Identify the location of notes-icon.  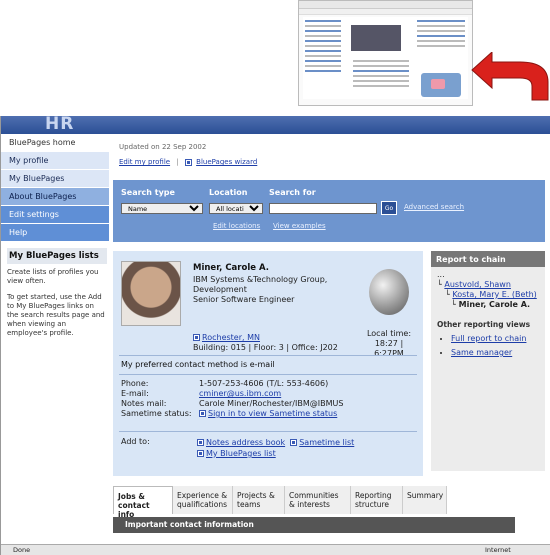
(200, 442).